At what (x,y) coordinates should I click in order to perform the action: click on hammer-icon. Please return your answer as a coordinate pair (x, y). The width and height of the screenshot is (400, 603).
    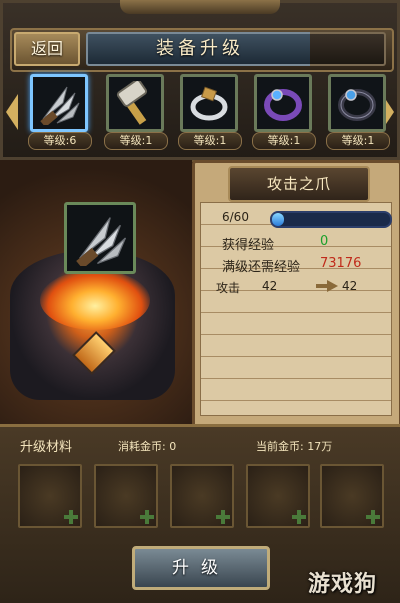
    Looking at the image, I should click on (132, 103).